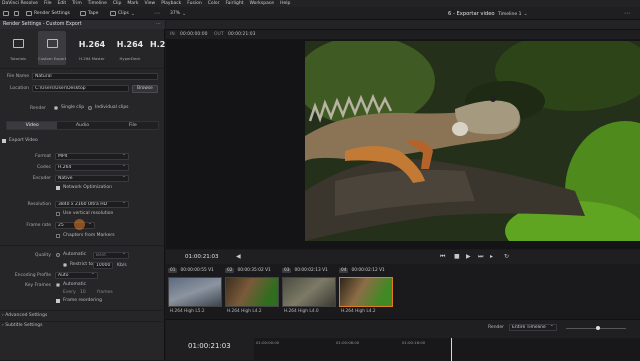 The height and width of the screenshot is (361, 640). What do you see at coordinates (158, 24) in the screenshot?
I see `panel-options-icon: ⋯` at bounding box center [158, 24].